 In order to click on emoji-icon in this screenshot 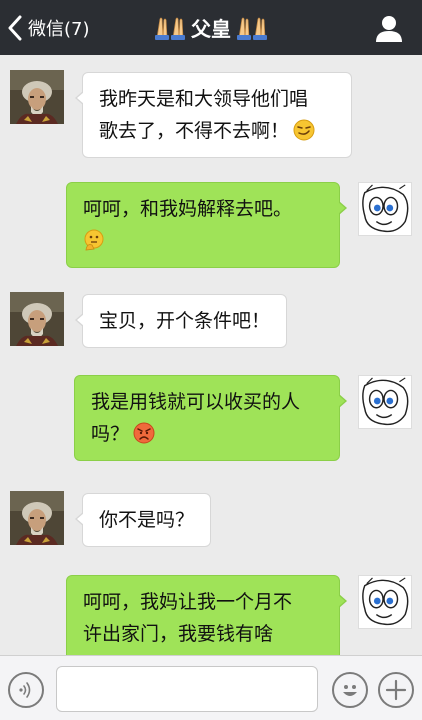, I will do `click(350, 690)`.